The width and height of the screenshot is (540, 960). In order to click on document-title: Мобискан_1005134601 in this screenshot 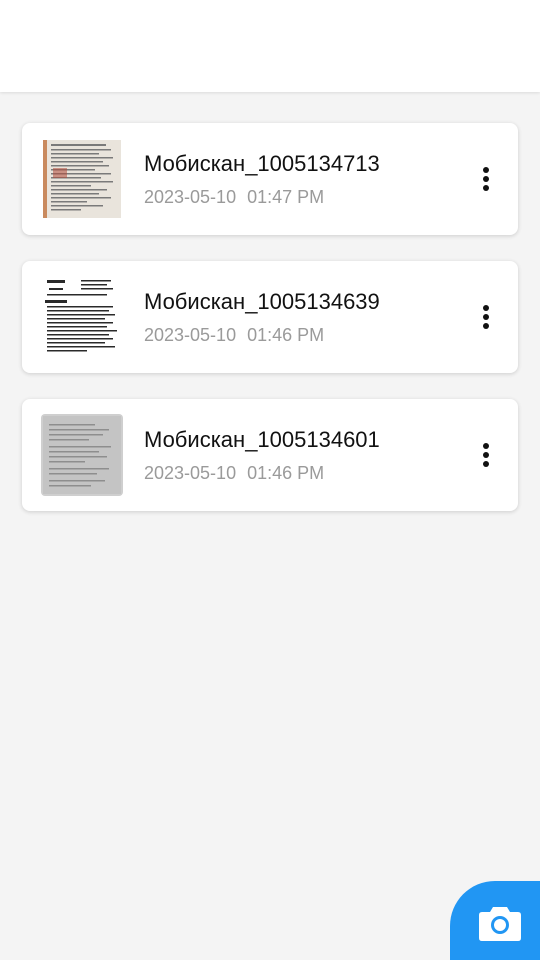, I will do `click(262, 439)`.